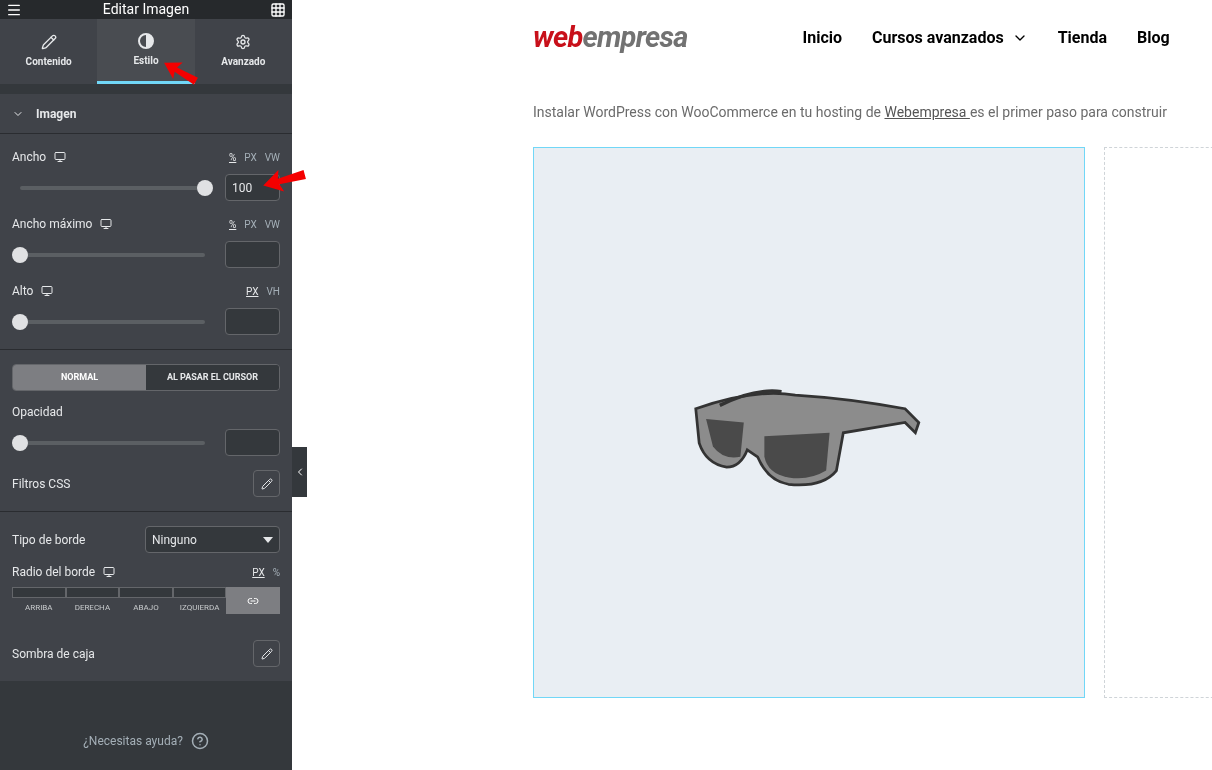 This screenshot has height=770, width=1212. Describe the element at coordinates (53, 654) in the screenshot. I see `control-label: Sombra de caja` at that location.